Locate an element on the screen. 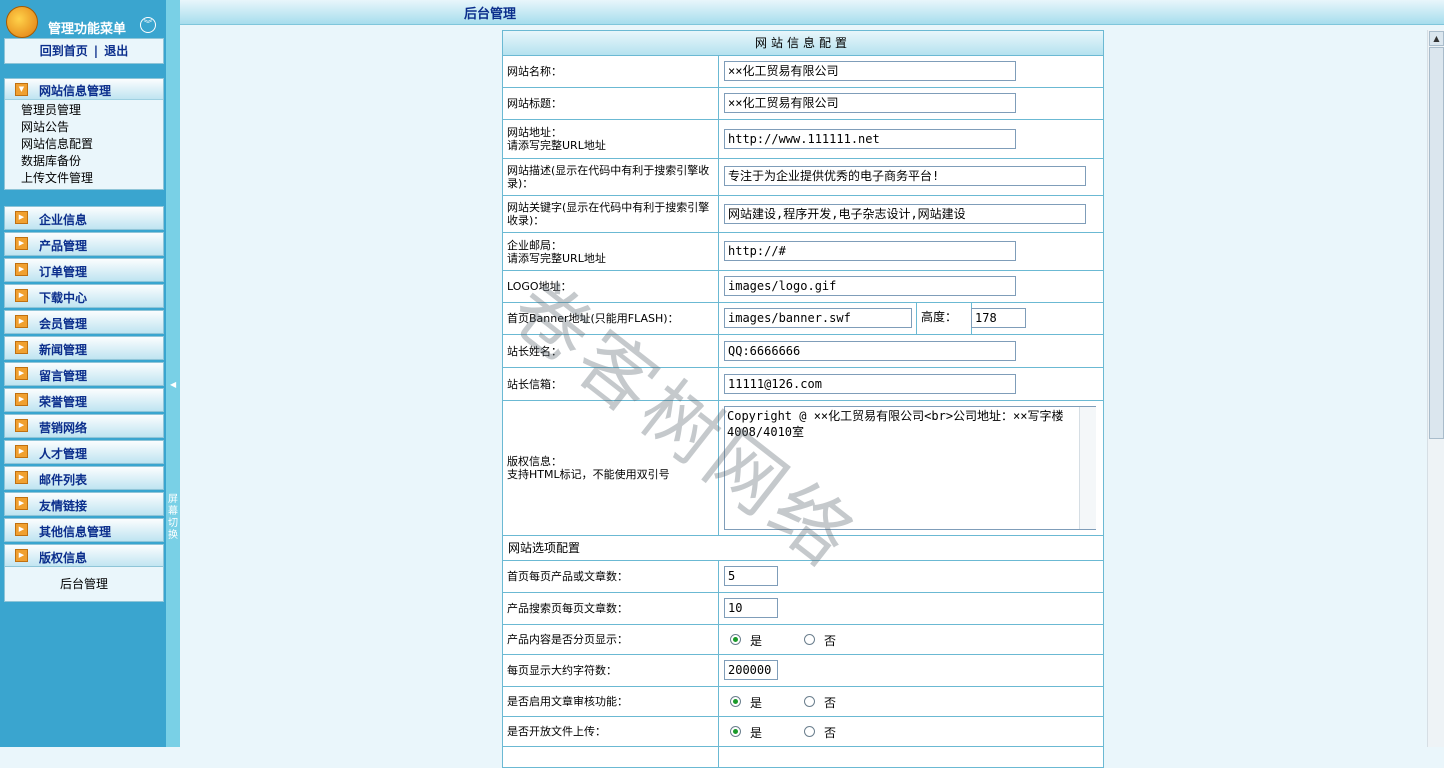  menu-title: 管理功能菜单 is located at coordinates (87, 29).